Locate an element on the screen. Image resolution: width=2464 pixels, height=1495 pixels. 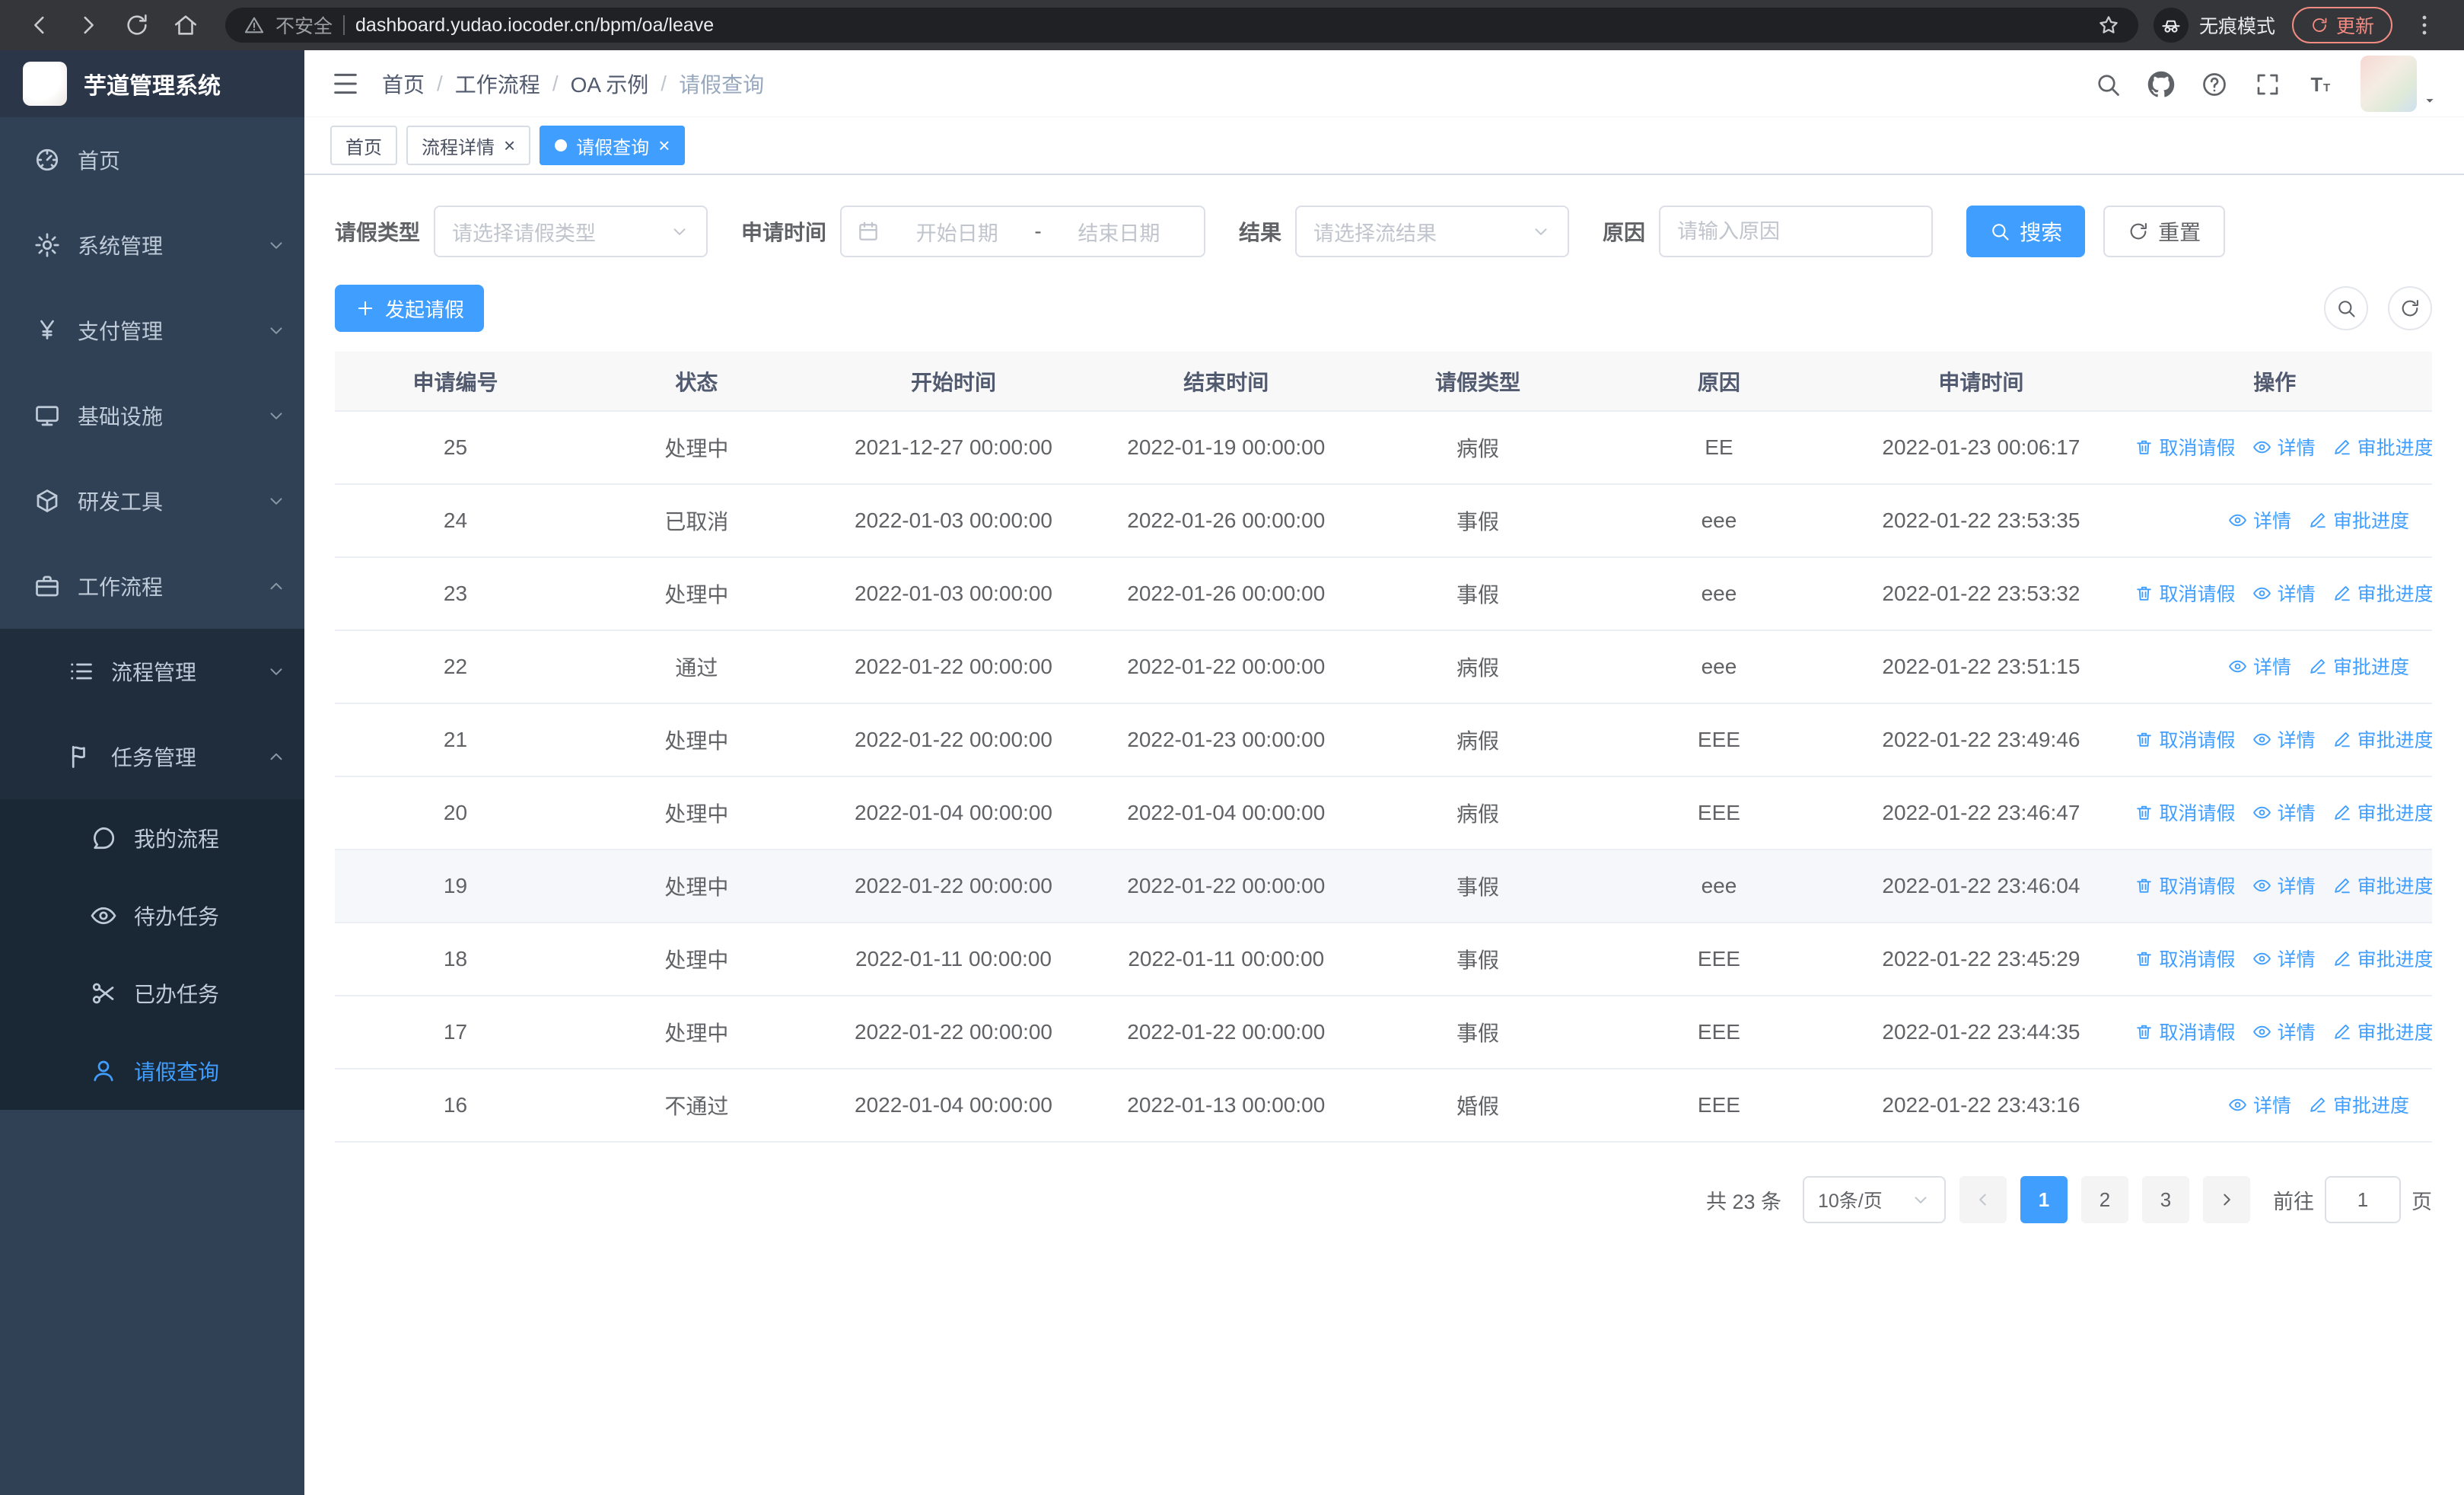
chevron-left-icon is located at coordinates (1983, 1200).